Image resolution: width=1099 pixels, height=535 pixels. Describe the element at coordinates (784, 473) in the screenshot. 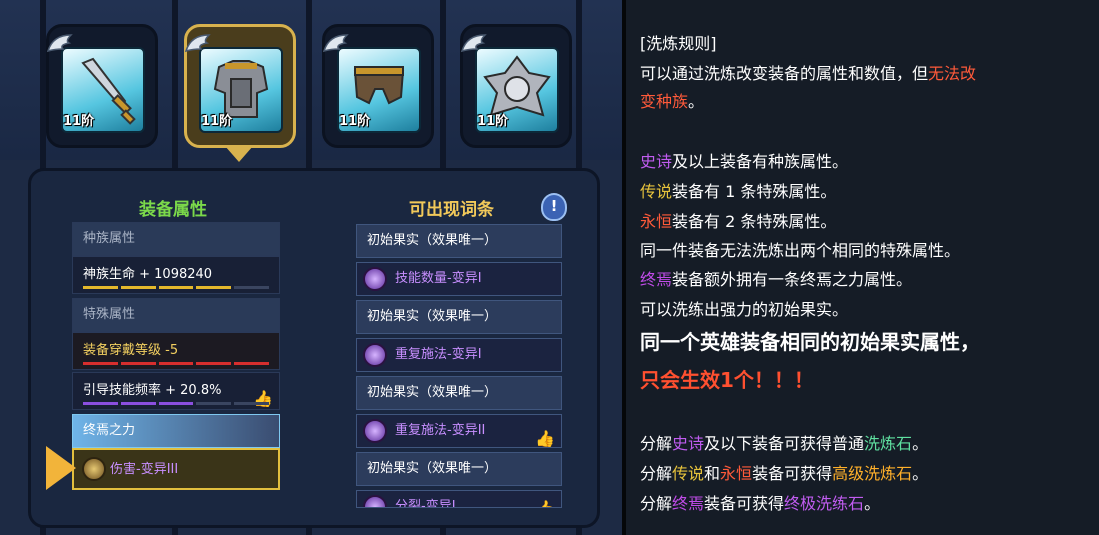

I see `rule-line: 分解传说和永恒装备可获得高级洗炼石。` at that location.